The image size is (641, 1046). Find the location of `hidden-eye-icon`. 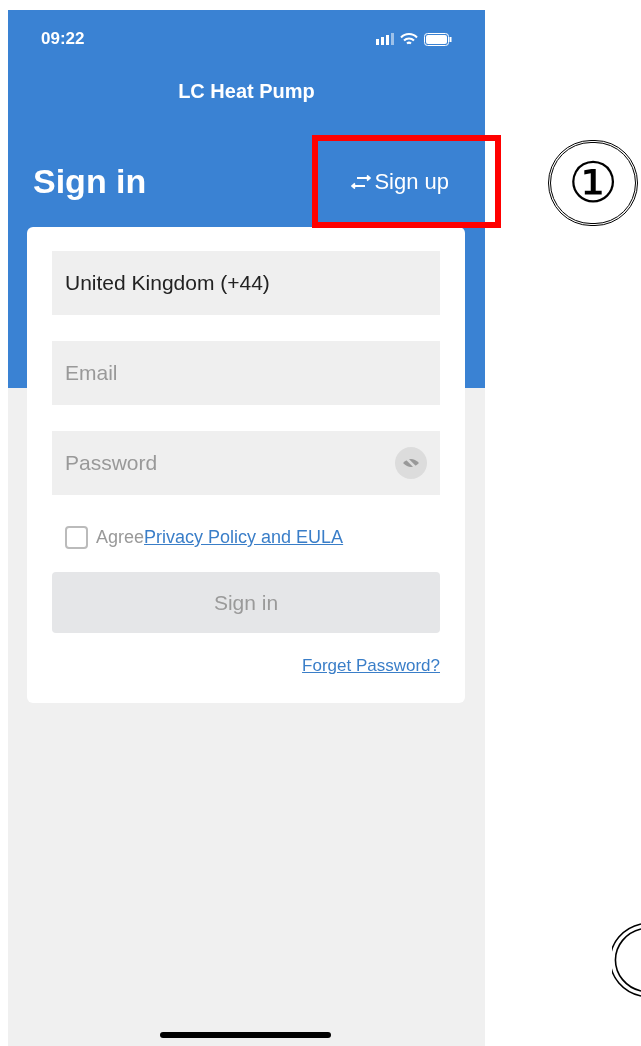

hidden-eye-icon is located at coordinates (411, 463).